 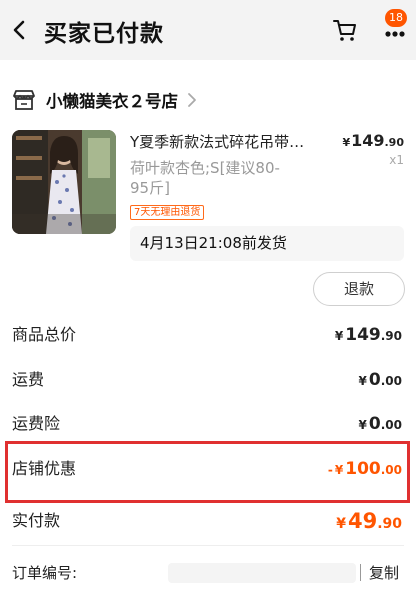 I want to click on separator, so click(x=360, y=572).